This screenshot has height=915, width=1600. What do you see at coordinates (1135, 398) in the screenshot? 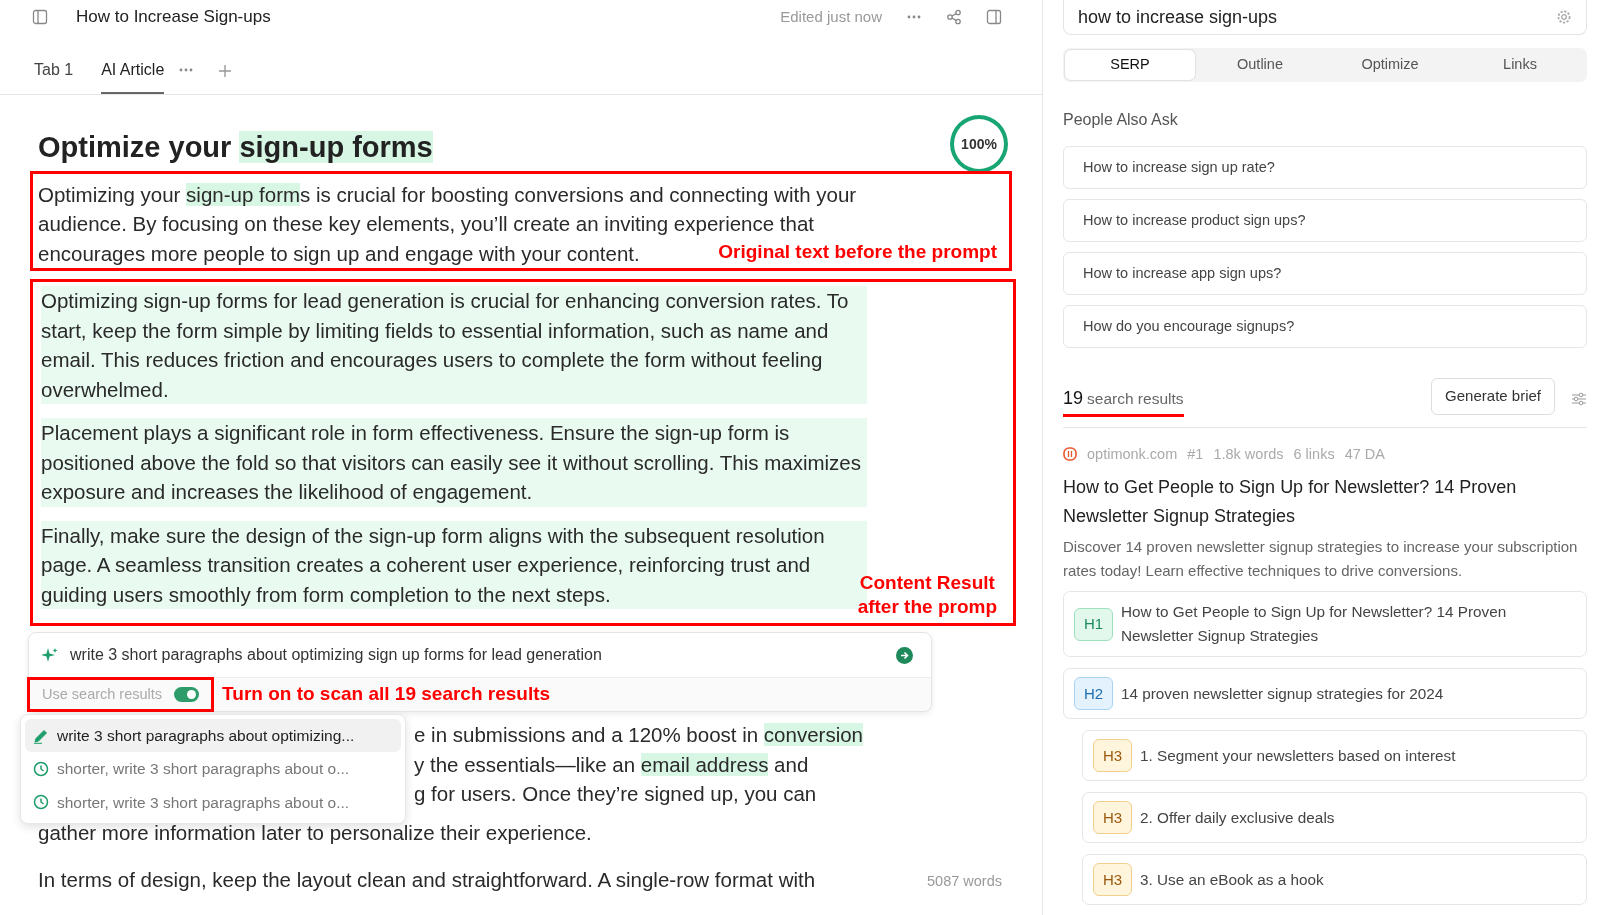
I see `results-label: search results` at bounding box center [1135, 398].